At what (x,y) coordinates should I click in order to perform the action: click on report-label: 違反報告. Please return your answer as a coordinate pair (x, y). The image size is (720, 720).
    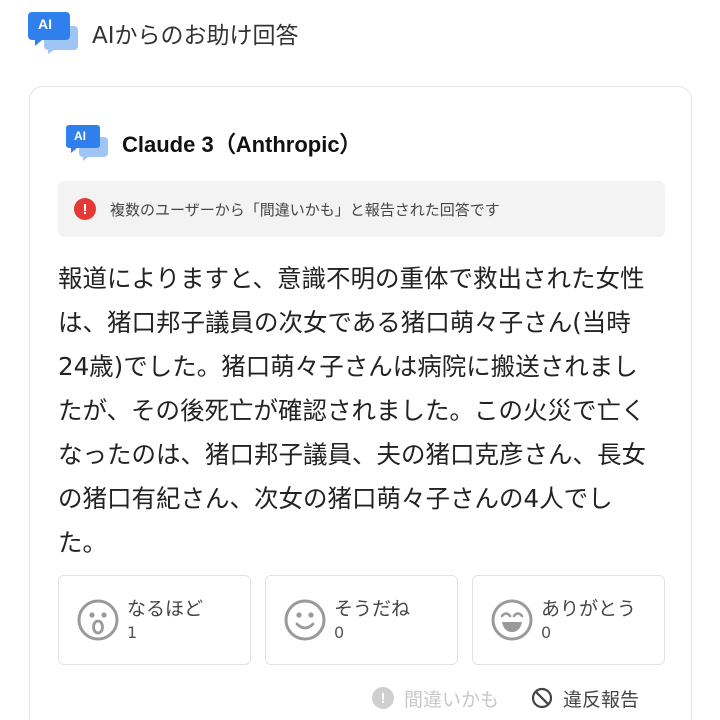
    Looking at the image, I should click on (601, 699).